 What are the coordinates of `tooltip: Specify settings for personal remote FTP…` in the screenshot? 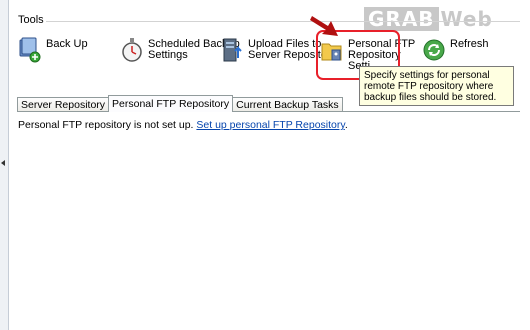 It's located at (436, 86).